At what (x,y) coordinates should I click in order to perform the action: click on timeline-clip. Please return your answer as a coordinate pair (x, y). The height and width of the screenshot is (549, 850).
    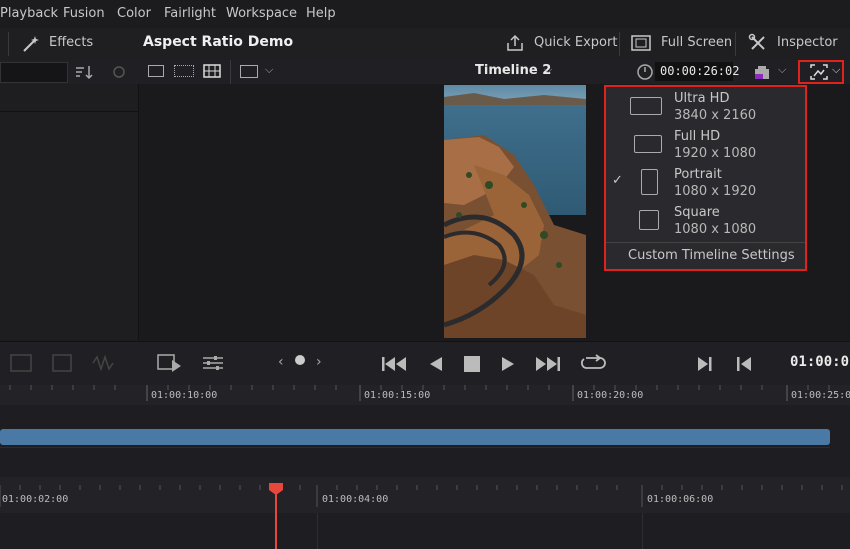
    Looking at the image, I should click on (415, 437).